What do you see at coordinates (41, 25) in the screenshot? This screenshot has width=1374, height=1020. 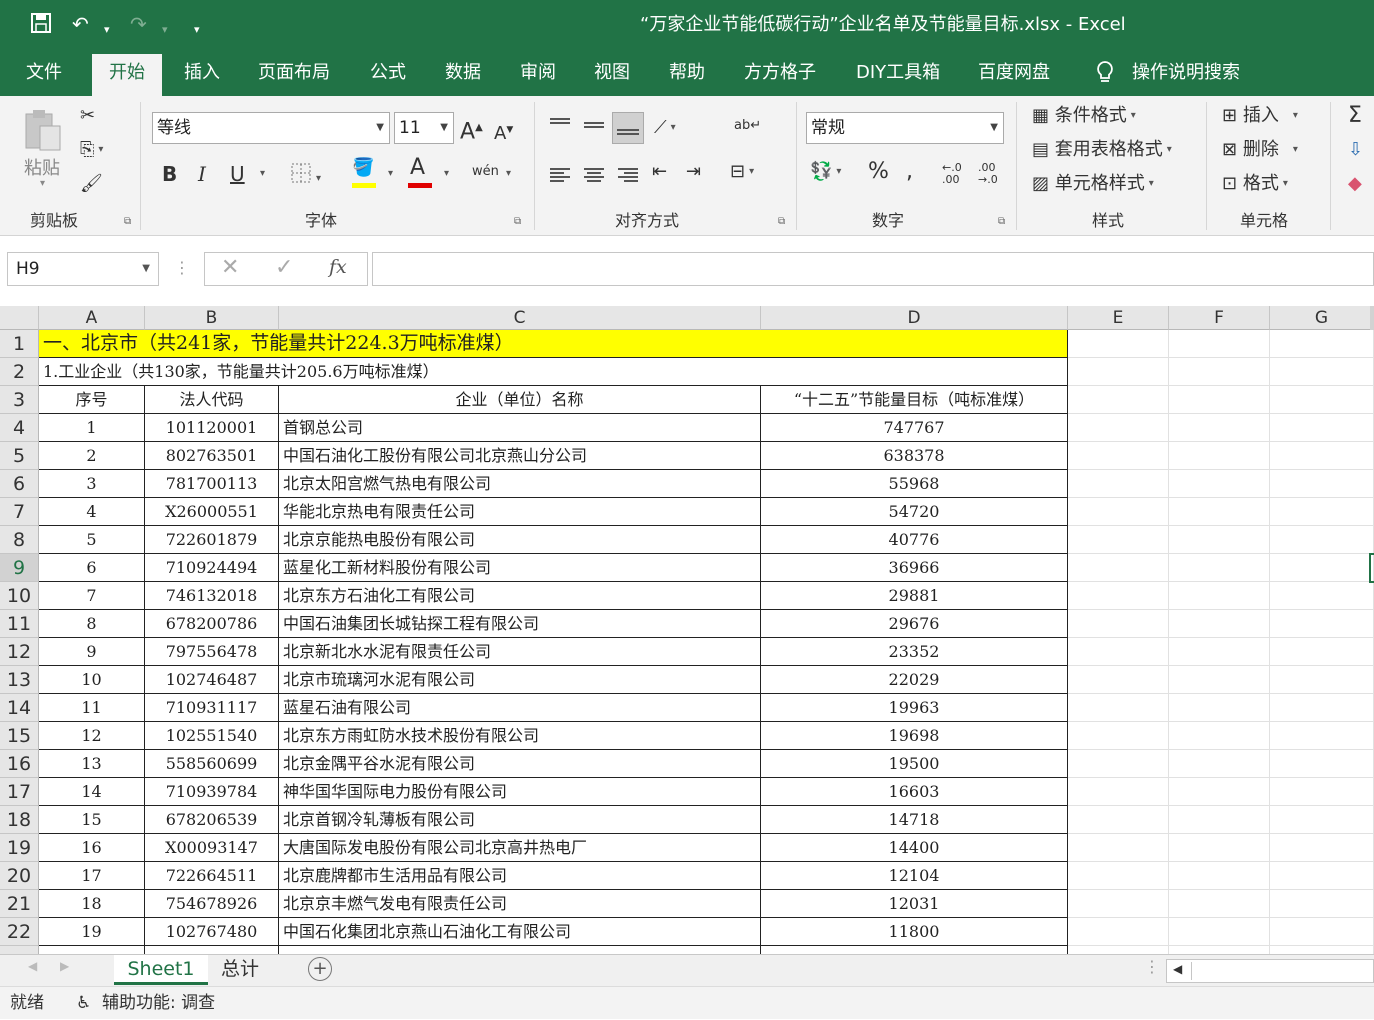 I see `save-icon` at bounding box center [41, 25].